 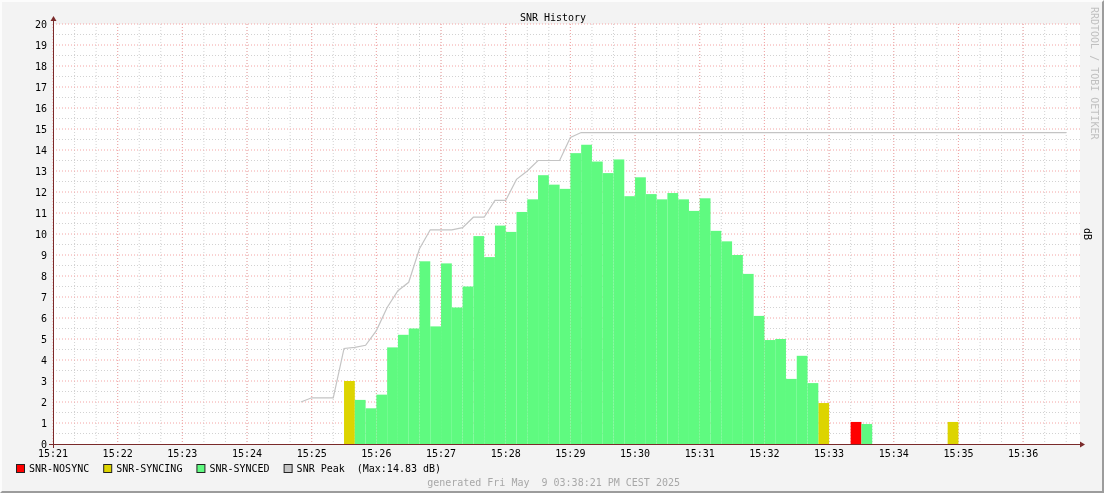 What do you see at coordinates (43, 318) in the screenshot?
I see `y-tick-label: 6` at bounding box center [43, 318].